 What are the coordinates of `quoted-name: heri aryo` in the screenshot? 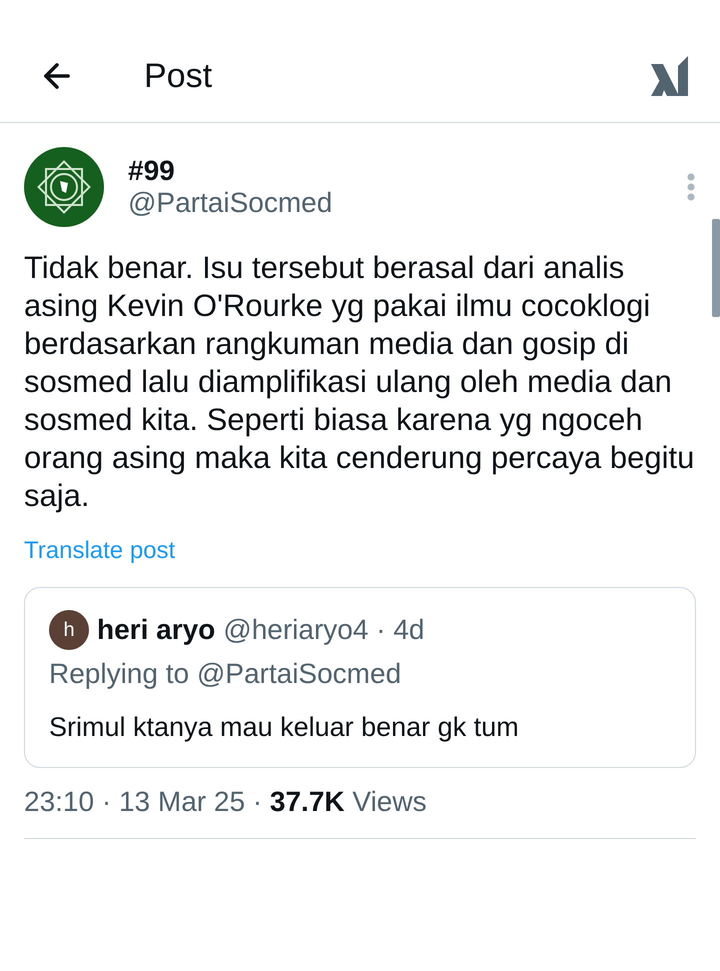 It's located at (156, 630).